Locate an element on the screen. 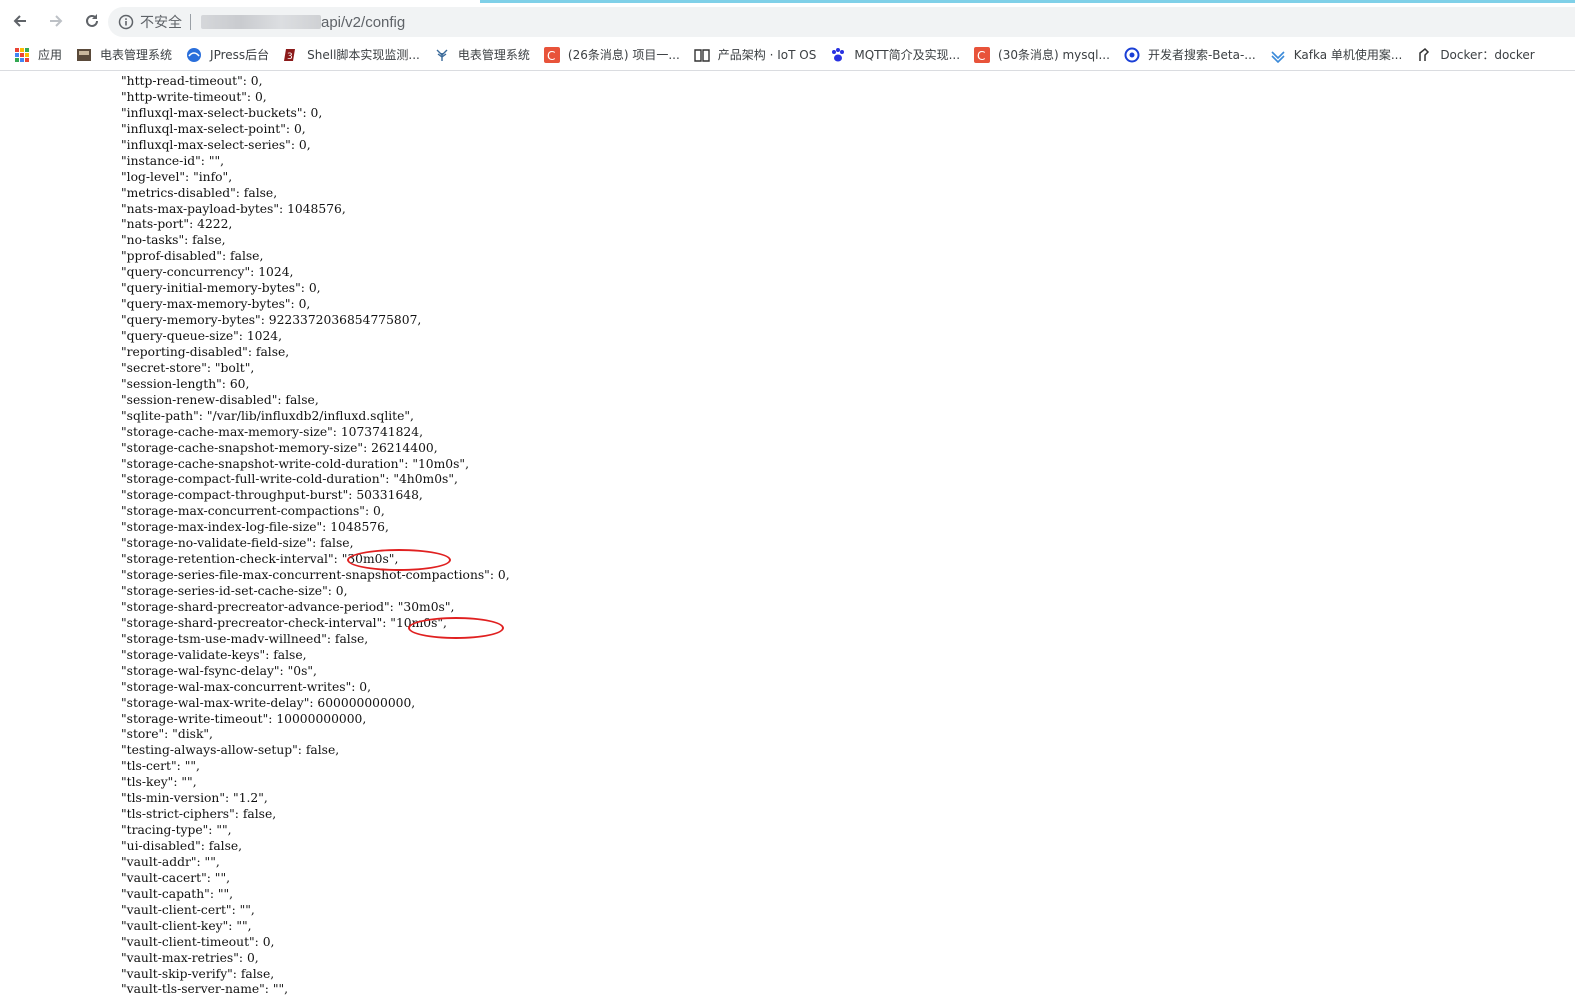  reload-icon is located at coordinates (92, 20).